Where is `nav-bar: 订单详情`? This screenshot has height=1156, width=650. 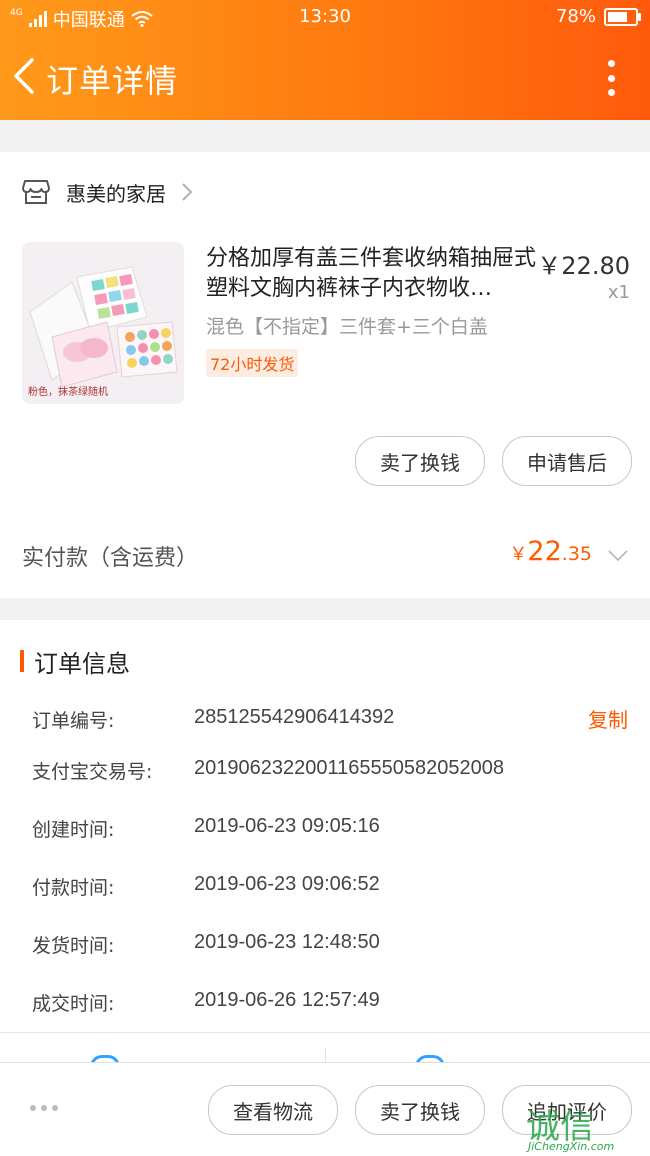 nav-bar: 订单详情 is located at coordinates (325, 76).